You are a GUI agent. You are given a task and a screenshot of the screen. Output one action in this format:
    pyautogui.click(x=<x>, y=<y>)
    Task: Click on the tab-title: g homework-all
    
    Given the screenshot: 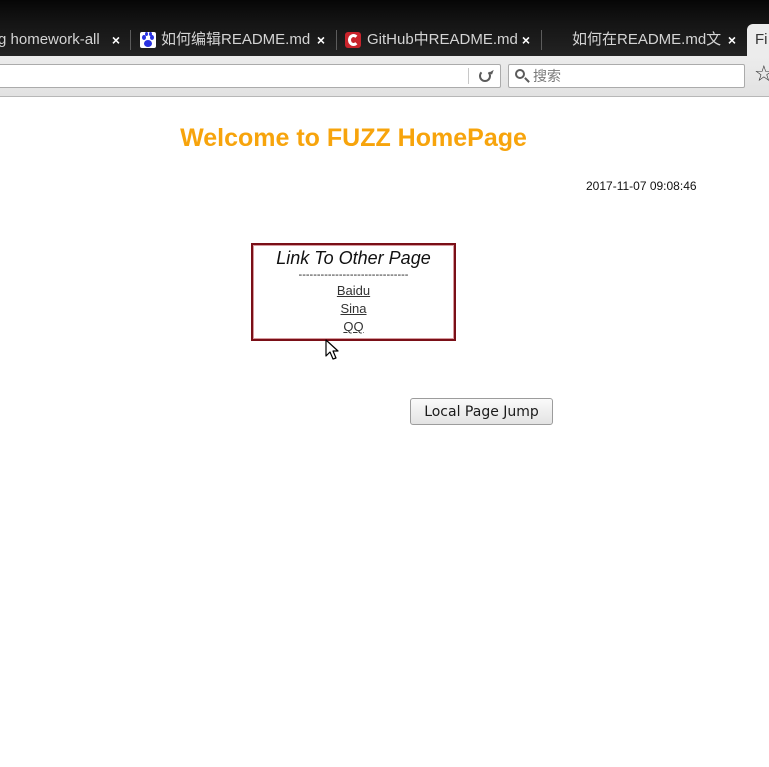 What is the action you would take?
    pyautogui.click(x=50, y=39)
    